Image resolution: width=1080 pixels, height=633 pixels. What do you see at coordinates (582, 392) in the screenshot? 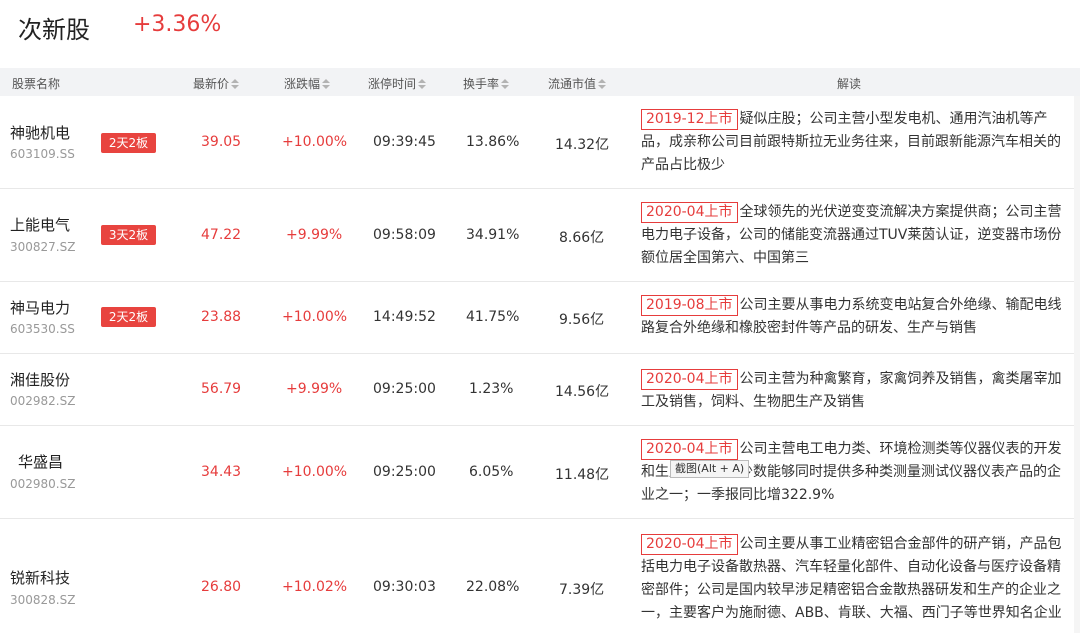
I see `float-market-cap: 14.56亿` at bounding box center [582, 392].